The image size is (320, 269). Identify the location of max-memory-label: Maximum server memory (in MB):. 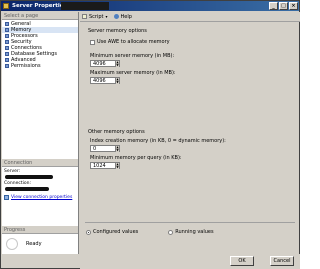
(133, 73).